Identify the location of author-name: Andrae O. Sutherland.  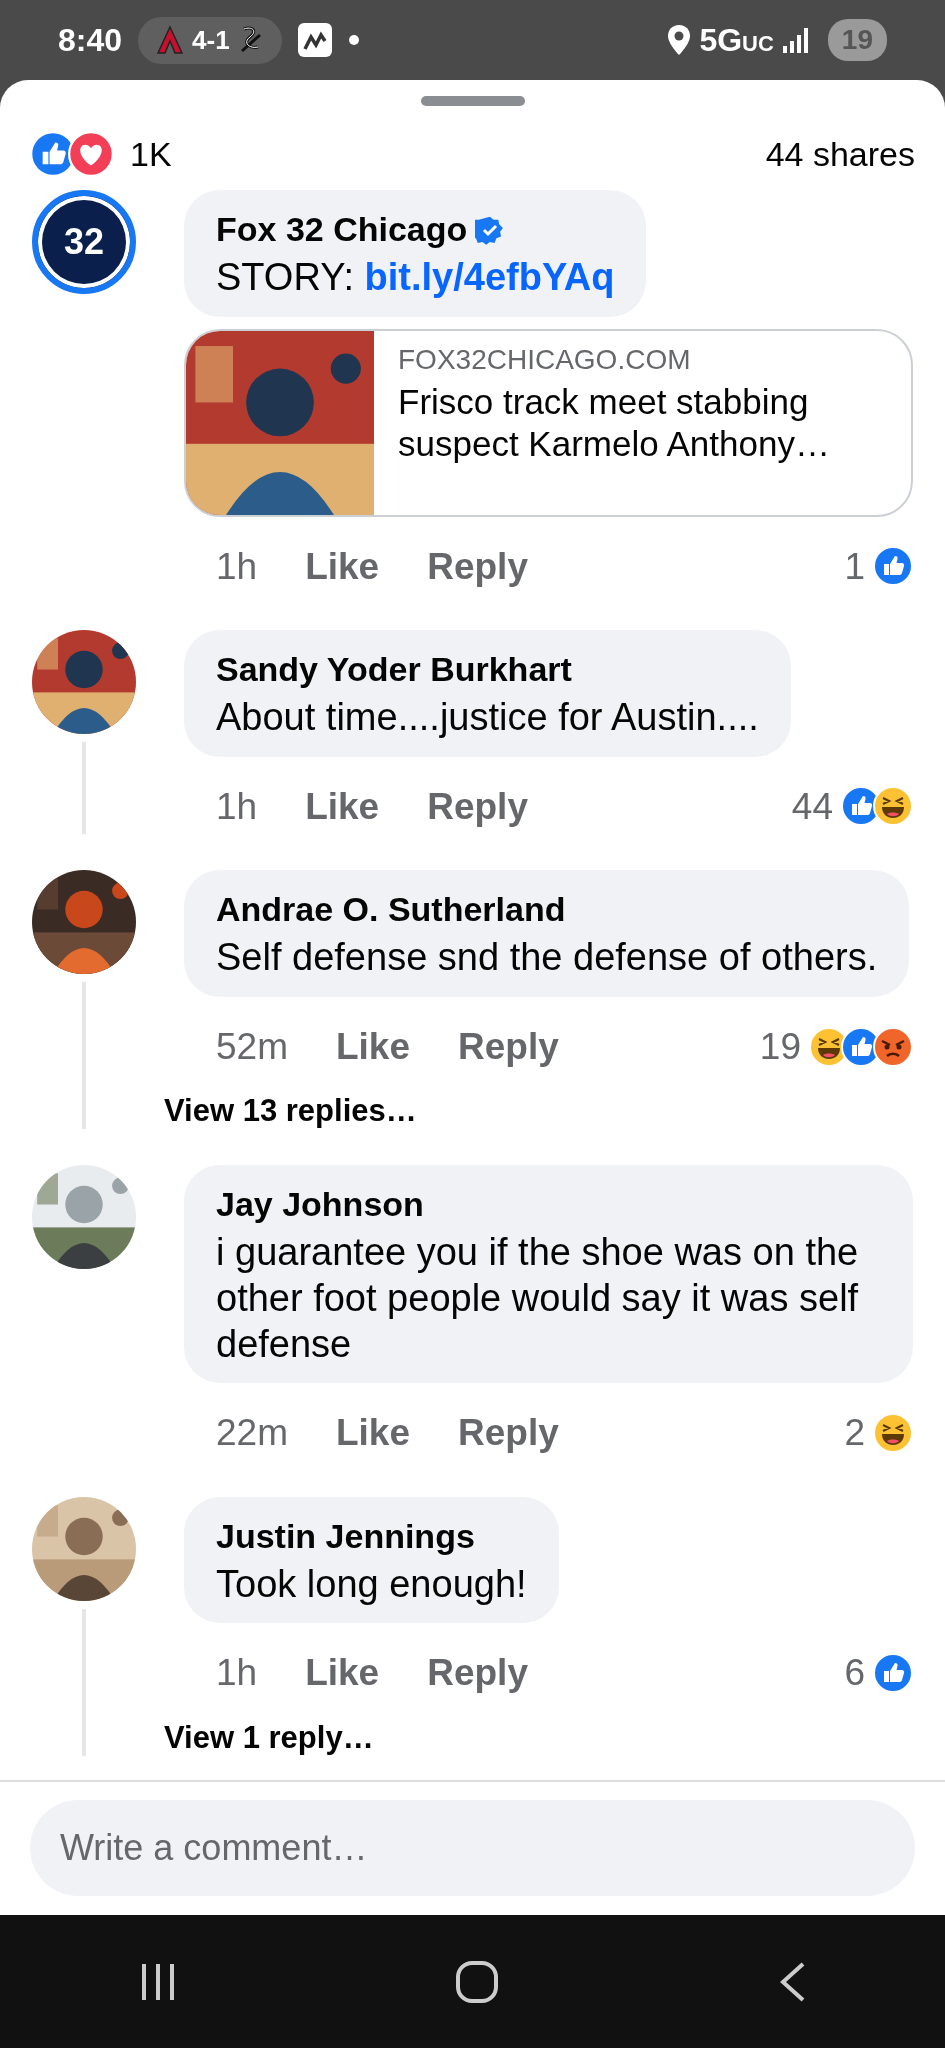
(391, 910).